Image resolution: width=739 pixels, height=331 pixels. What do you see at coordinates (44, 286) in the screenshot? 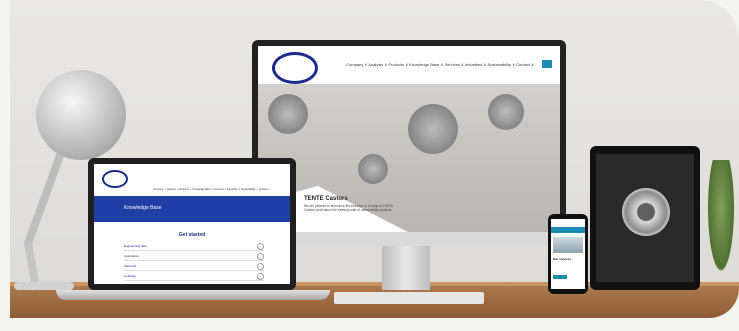
I see `lamp-base` at bounding box center [44, 286].